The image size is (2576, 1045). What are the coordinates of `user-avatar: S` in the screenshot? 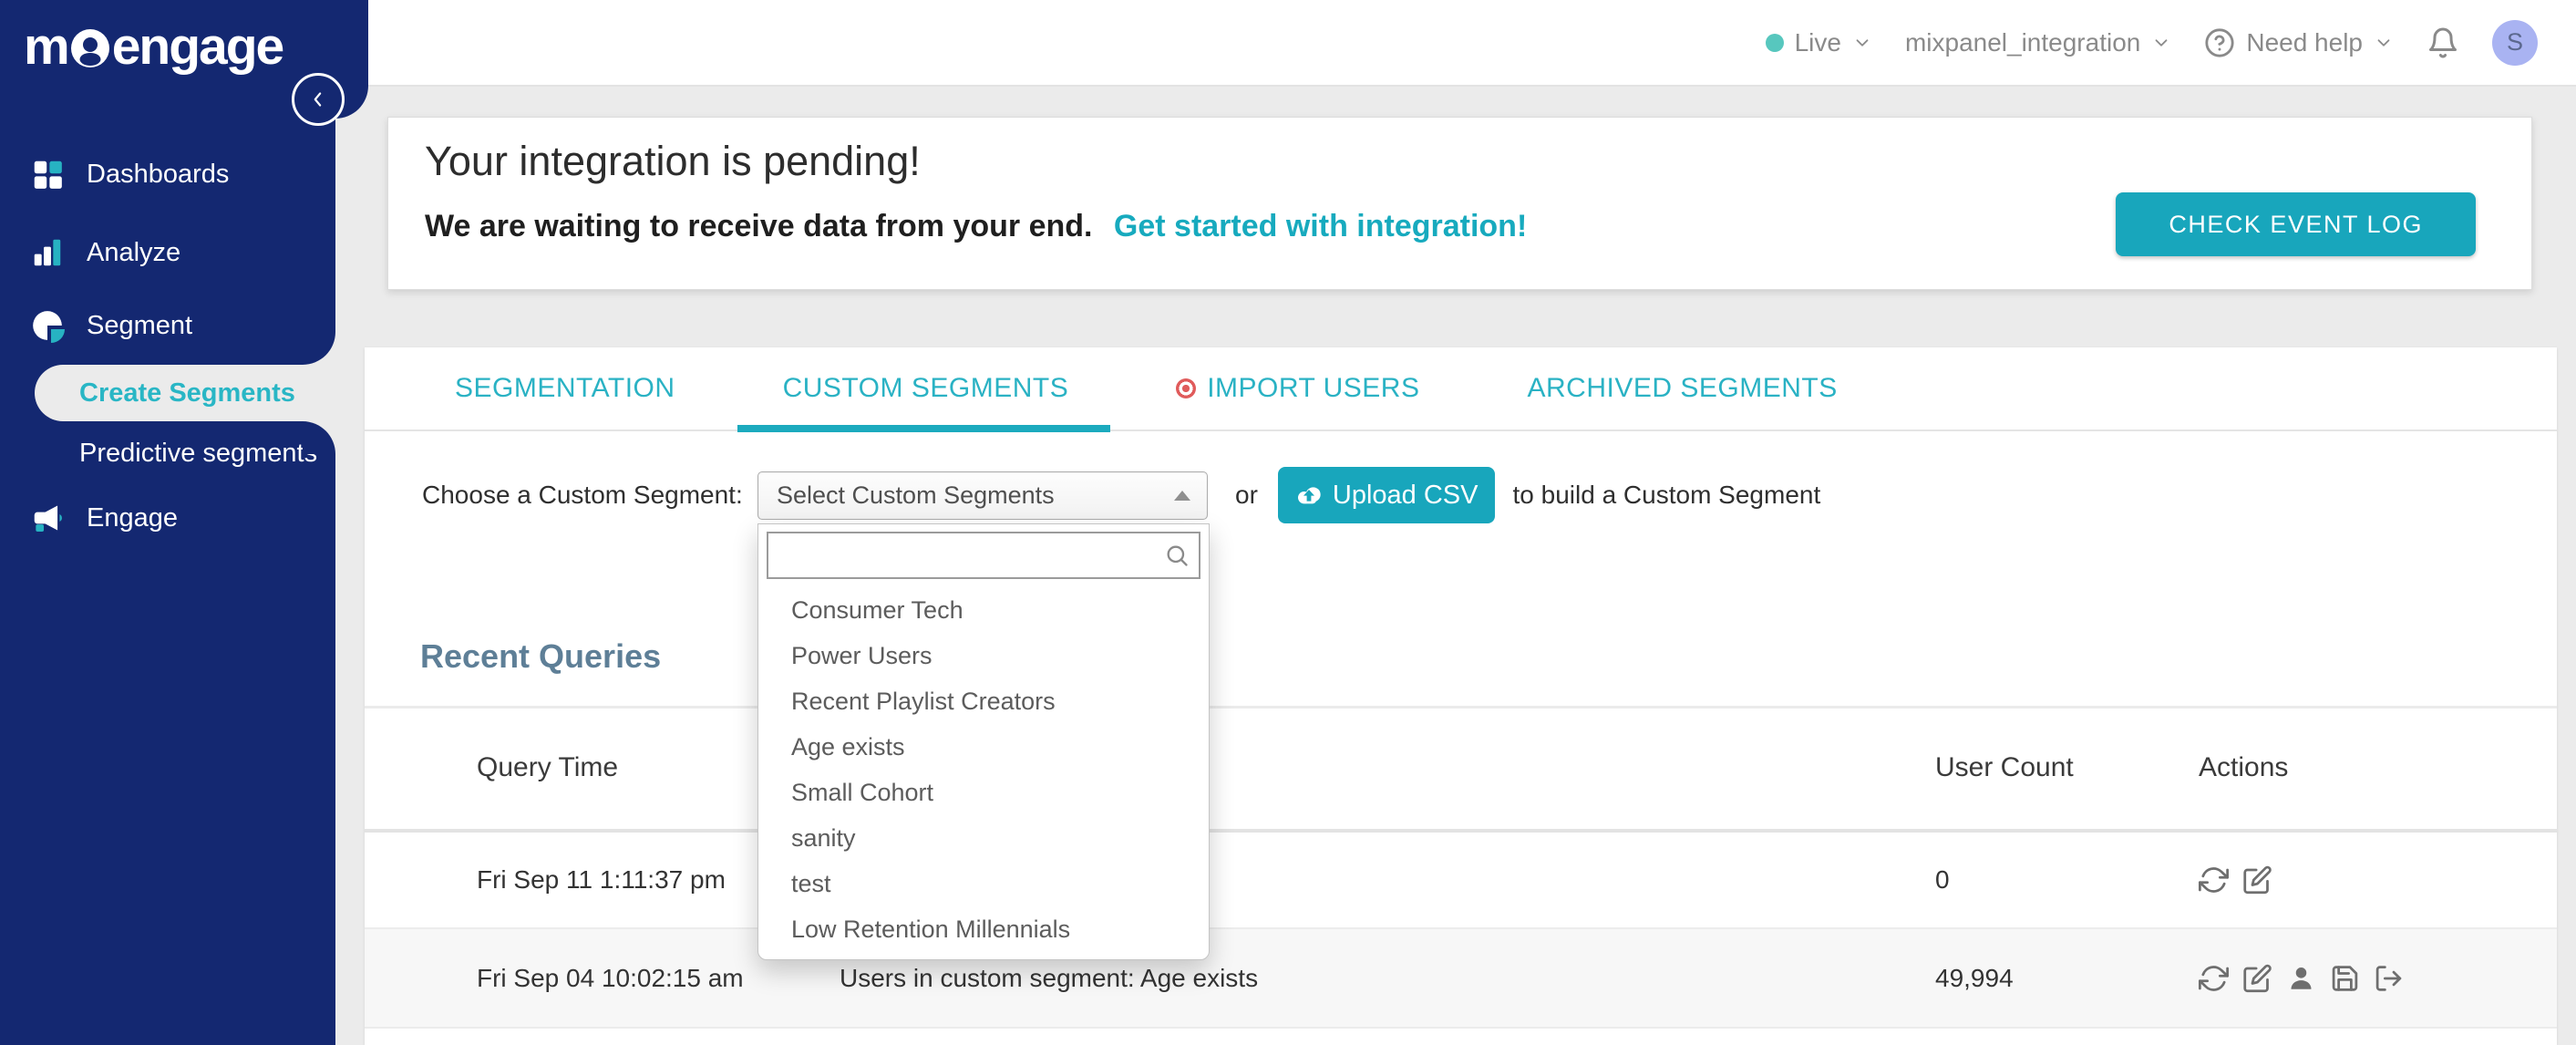 It's located at (2515, 42).